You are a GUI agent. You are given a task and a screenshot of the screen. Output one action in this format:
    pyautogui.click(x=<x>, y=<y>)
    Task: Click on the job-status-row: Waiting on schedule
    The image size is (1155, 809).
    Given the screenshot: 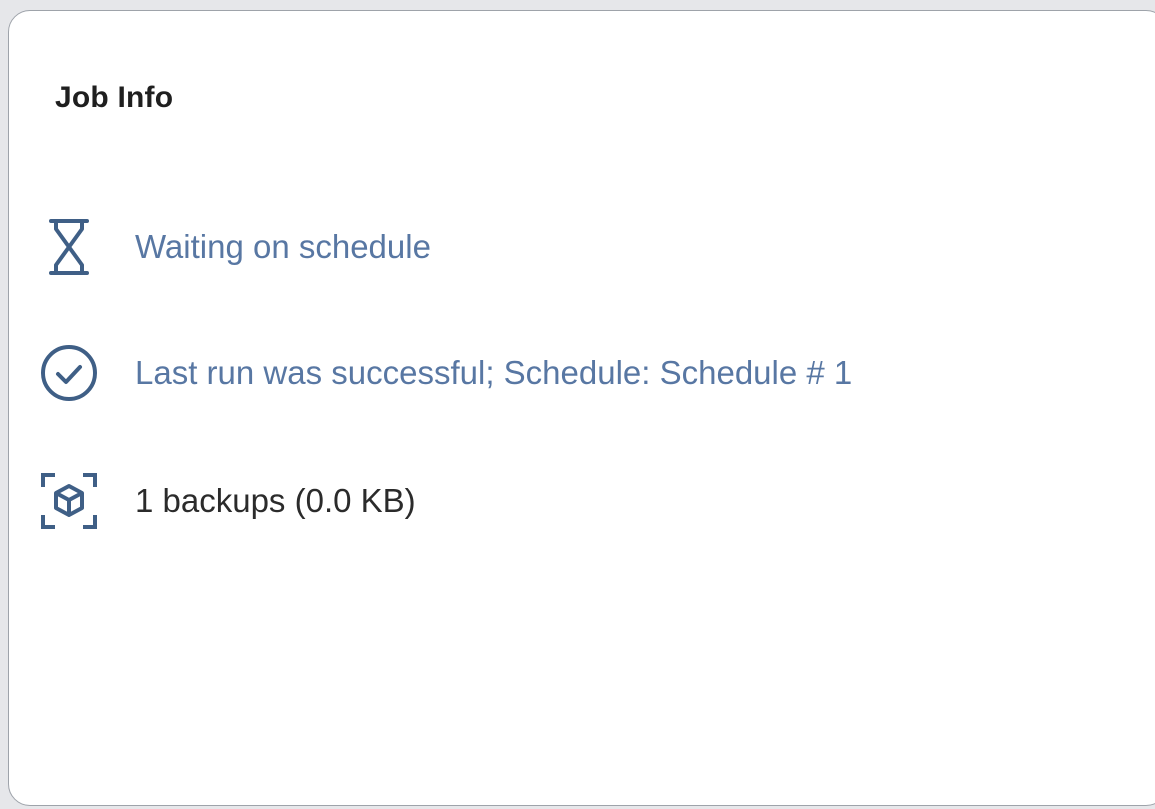 What is the action you would take?
    pyautogui.click(x=235, y=247)
    